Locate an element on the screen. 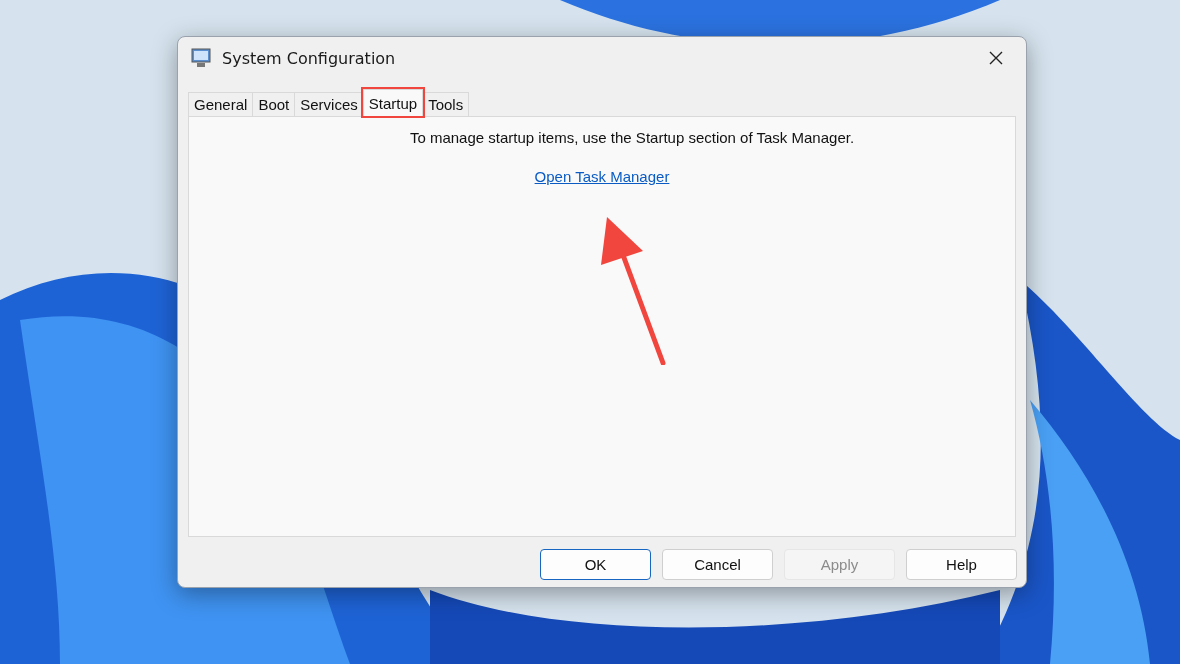 This screenshot has height=664, width=1180. tab: General is located at coordinates (221, 104).